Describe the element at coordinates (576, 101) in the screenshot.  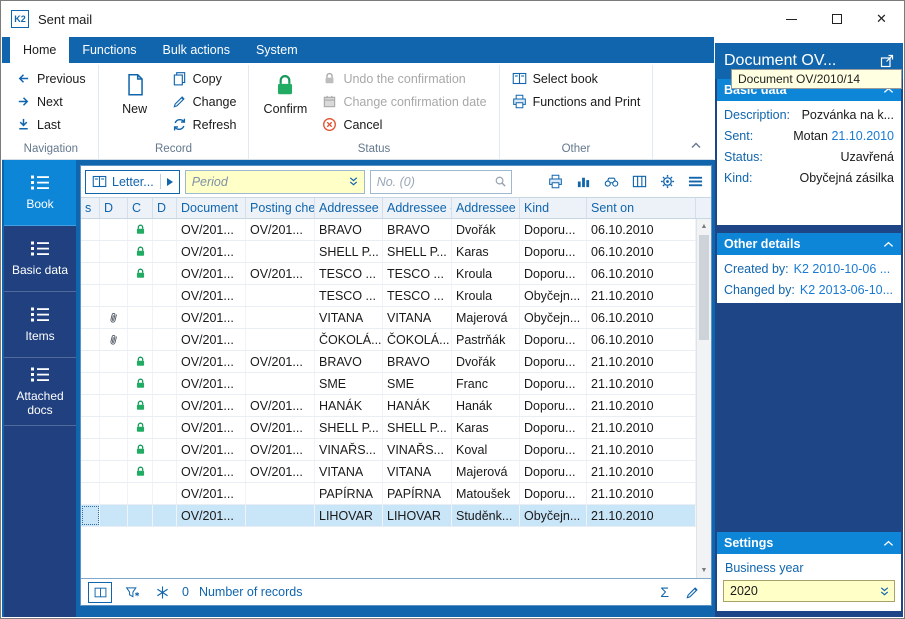
I see `functions-and-print-button: Functions and Print` at that location.